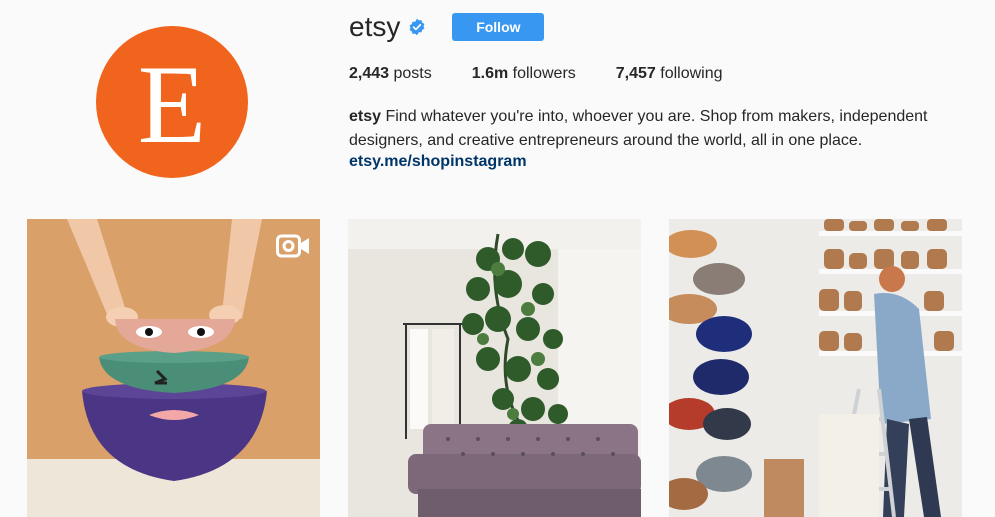  Describe the element at coordinates (369, 73) in the screenshot. I see `posts-count-value: 2,443` at that location.